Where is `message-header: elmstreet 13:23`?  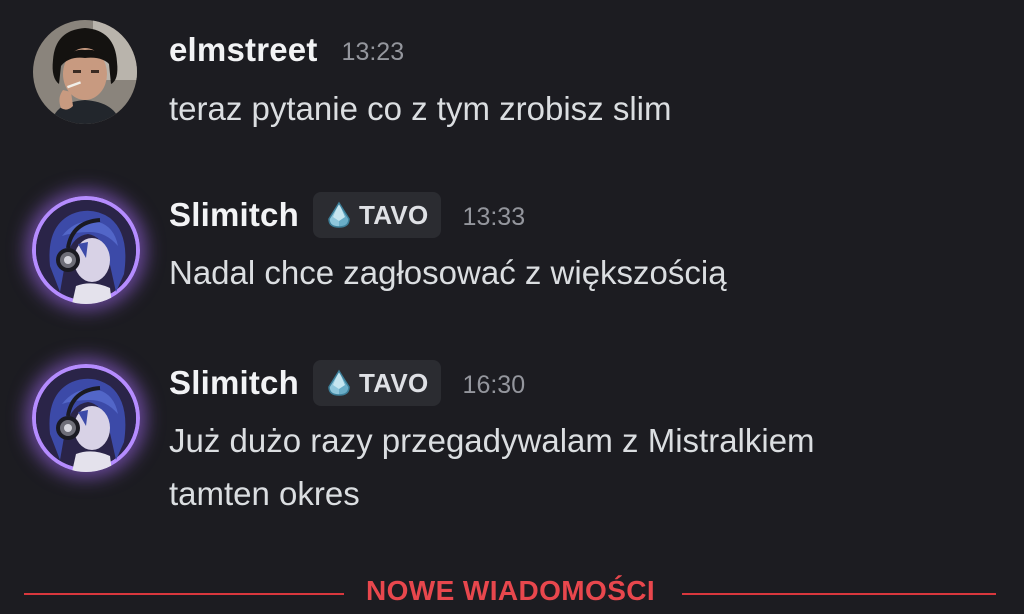
message-header: elmstreet 13:23 is located at coordinates (286, 50).